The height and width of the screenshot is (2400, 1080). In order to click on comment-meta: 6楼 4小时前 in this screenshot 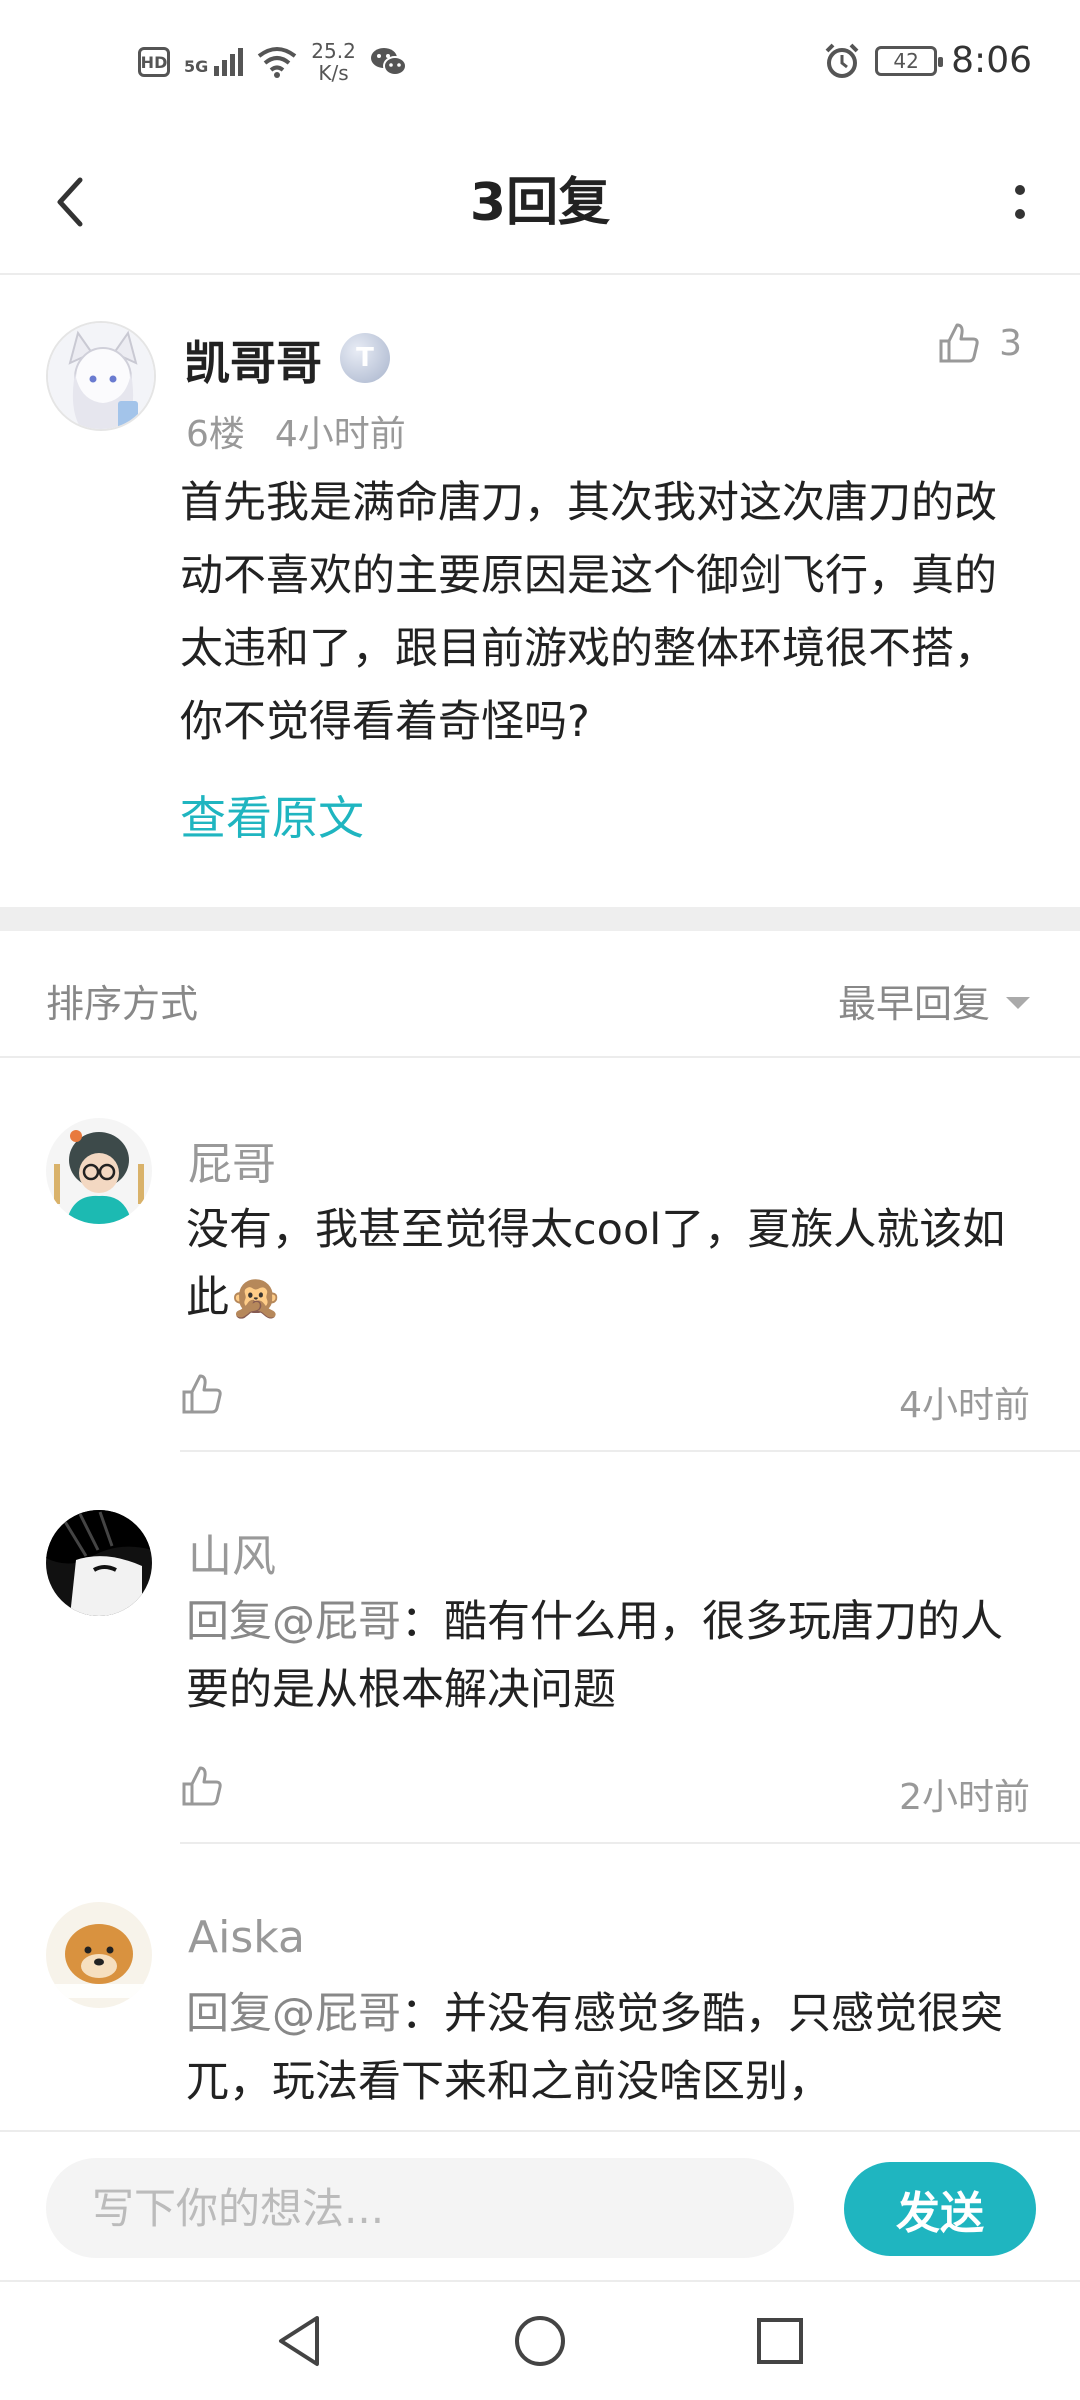, I will do `click(296, 431)`.